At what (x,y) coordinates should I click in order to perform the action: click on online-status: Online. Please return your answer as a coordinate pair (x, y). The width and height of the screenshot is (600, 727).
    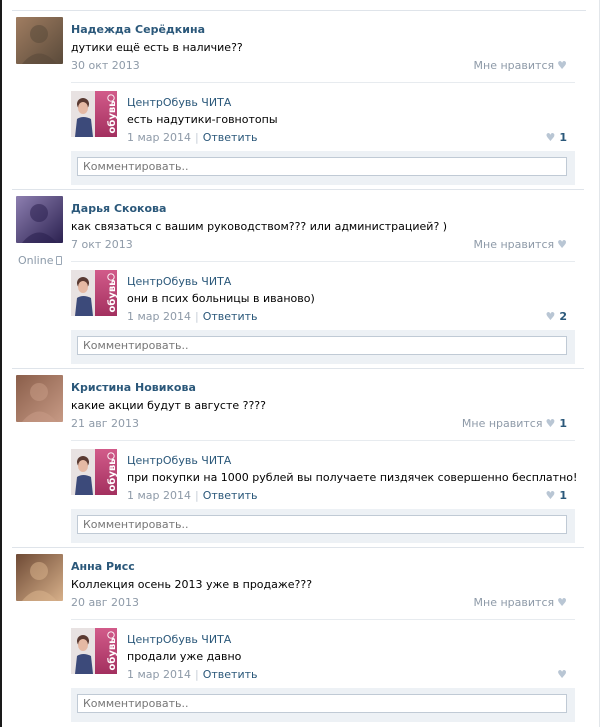
    Looking at the image, I should click on (40, 260).